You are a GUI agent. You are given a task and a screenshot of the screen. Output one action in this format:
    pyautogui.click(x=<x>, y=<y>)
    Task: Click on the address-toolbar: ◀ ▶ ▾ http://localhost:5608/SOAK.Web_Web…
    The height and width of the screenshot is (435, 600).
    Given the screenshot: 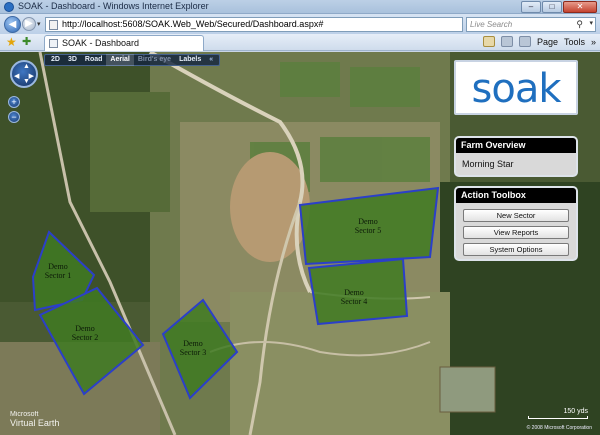 What is the action you would take?
    pyautogui.click(x=300, y=24)
    